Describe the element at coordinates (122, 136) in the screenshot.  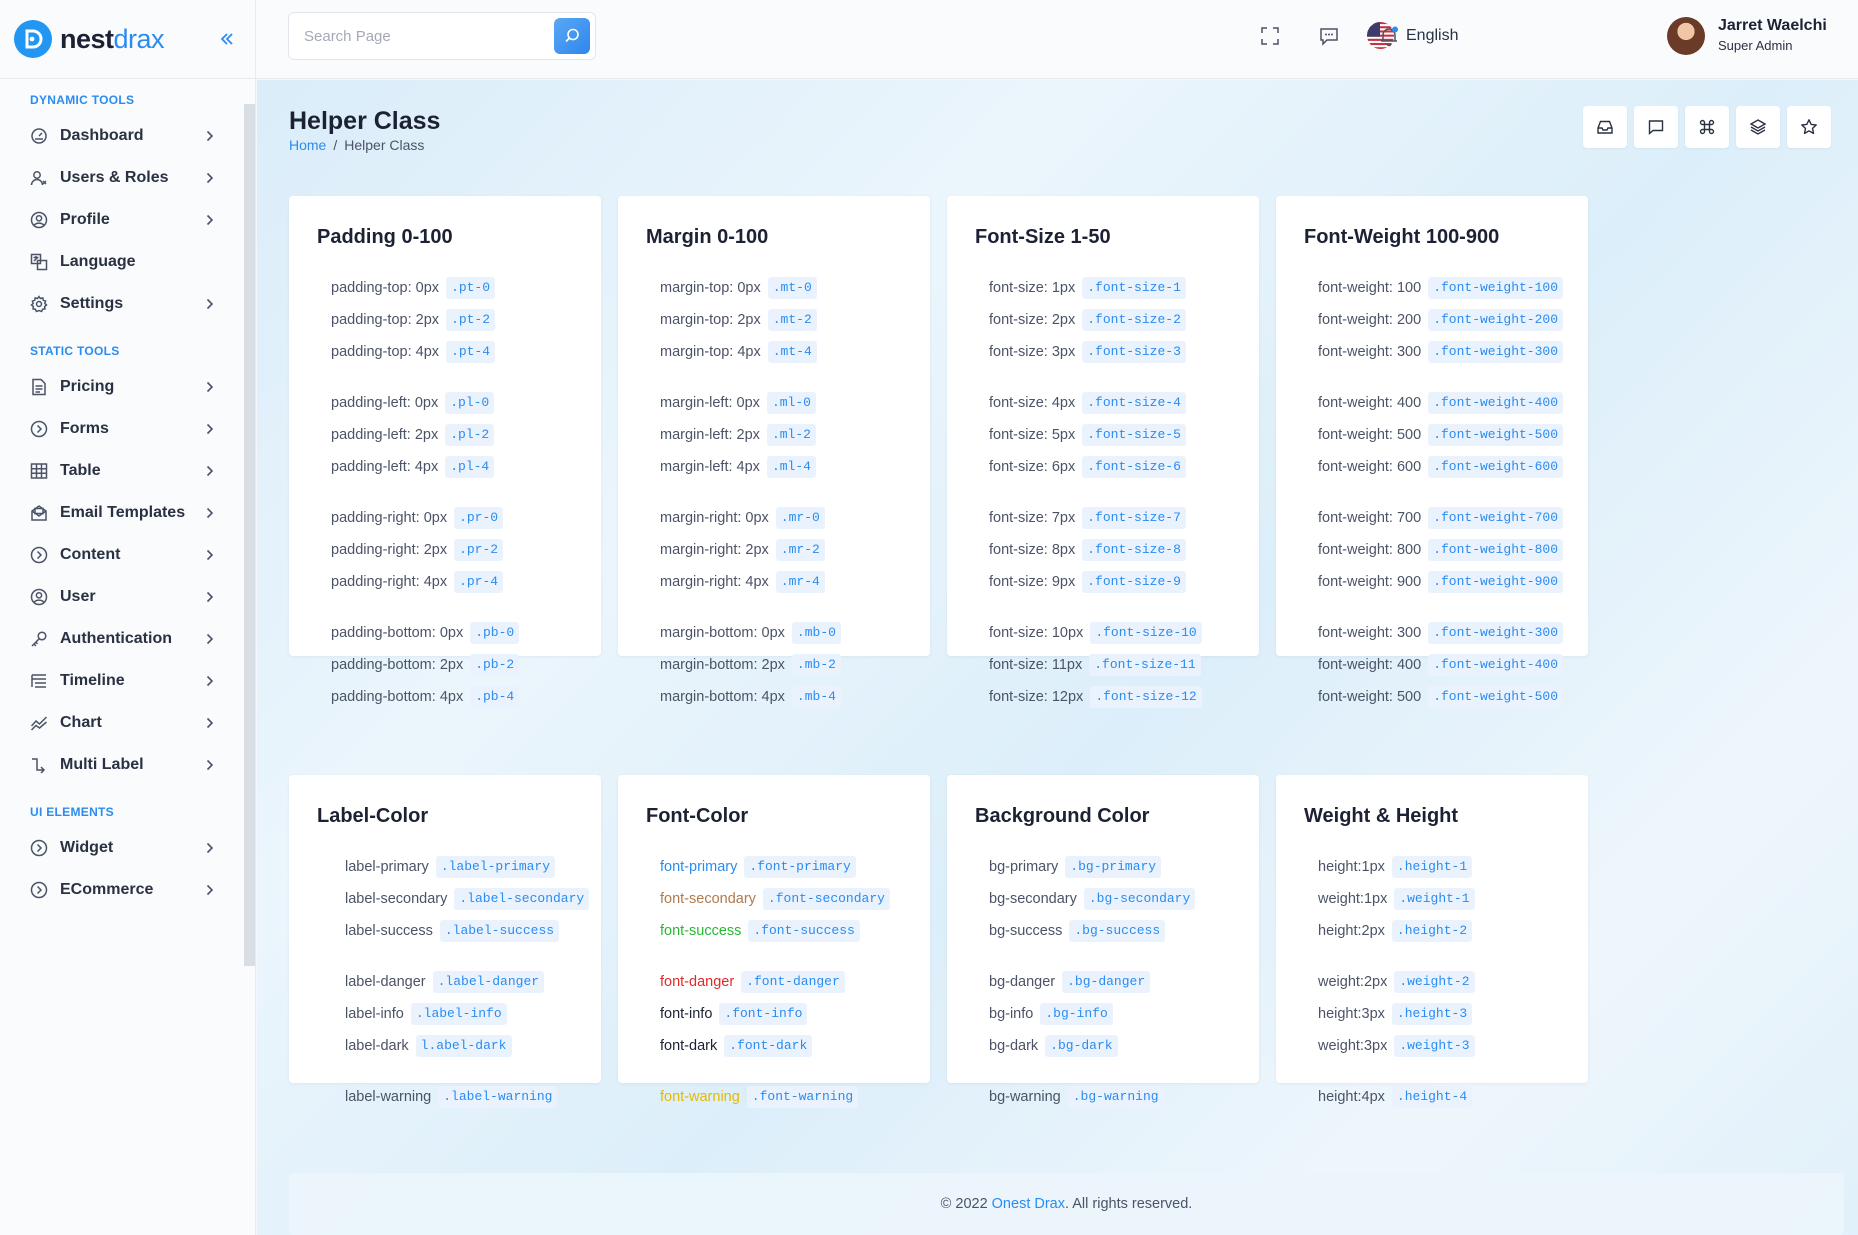
I see `sidebar-item-dashboard: Dashboard` at that location.